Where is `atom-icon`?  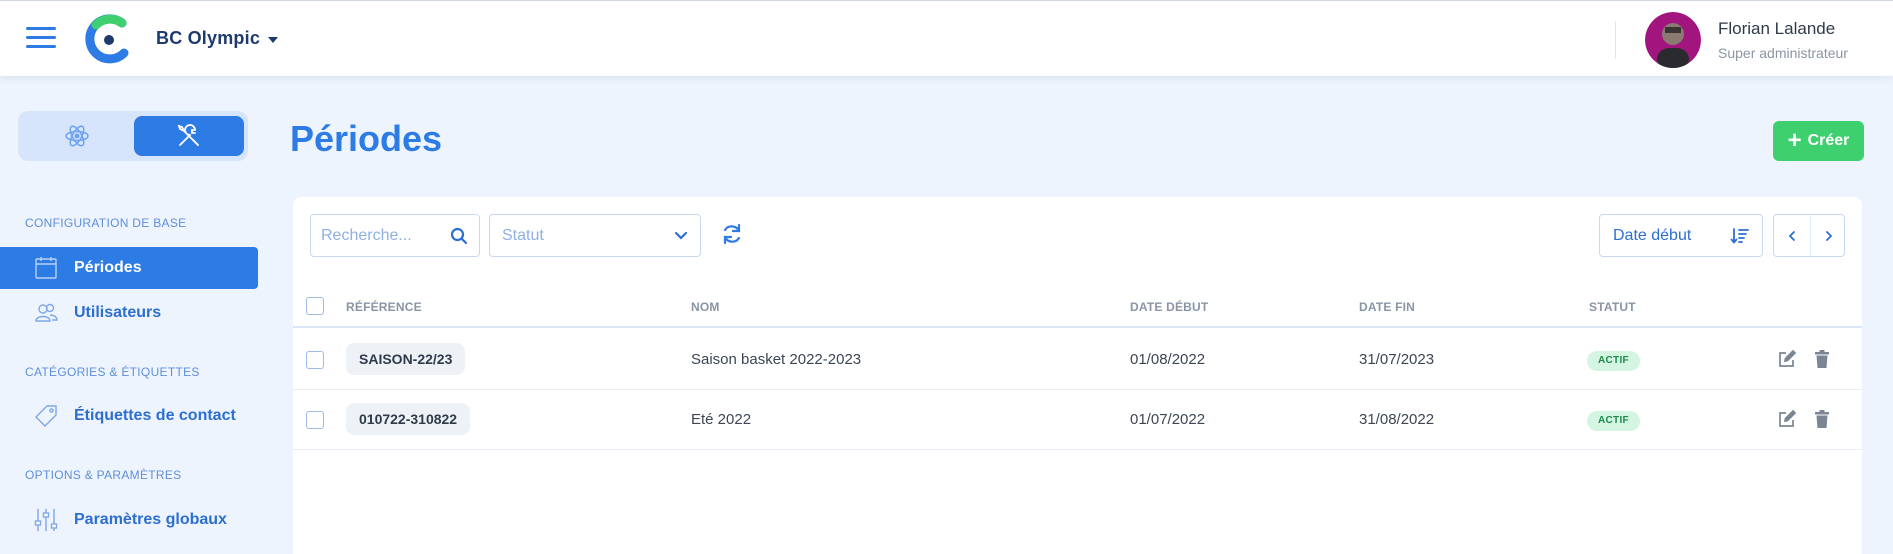 atom-icon is located at coordinates (77, 136).